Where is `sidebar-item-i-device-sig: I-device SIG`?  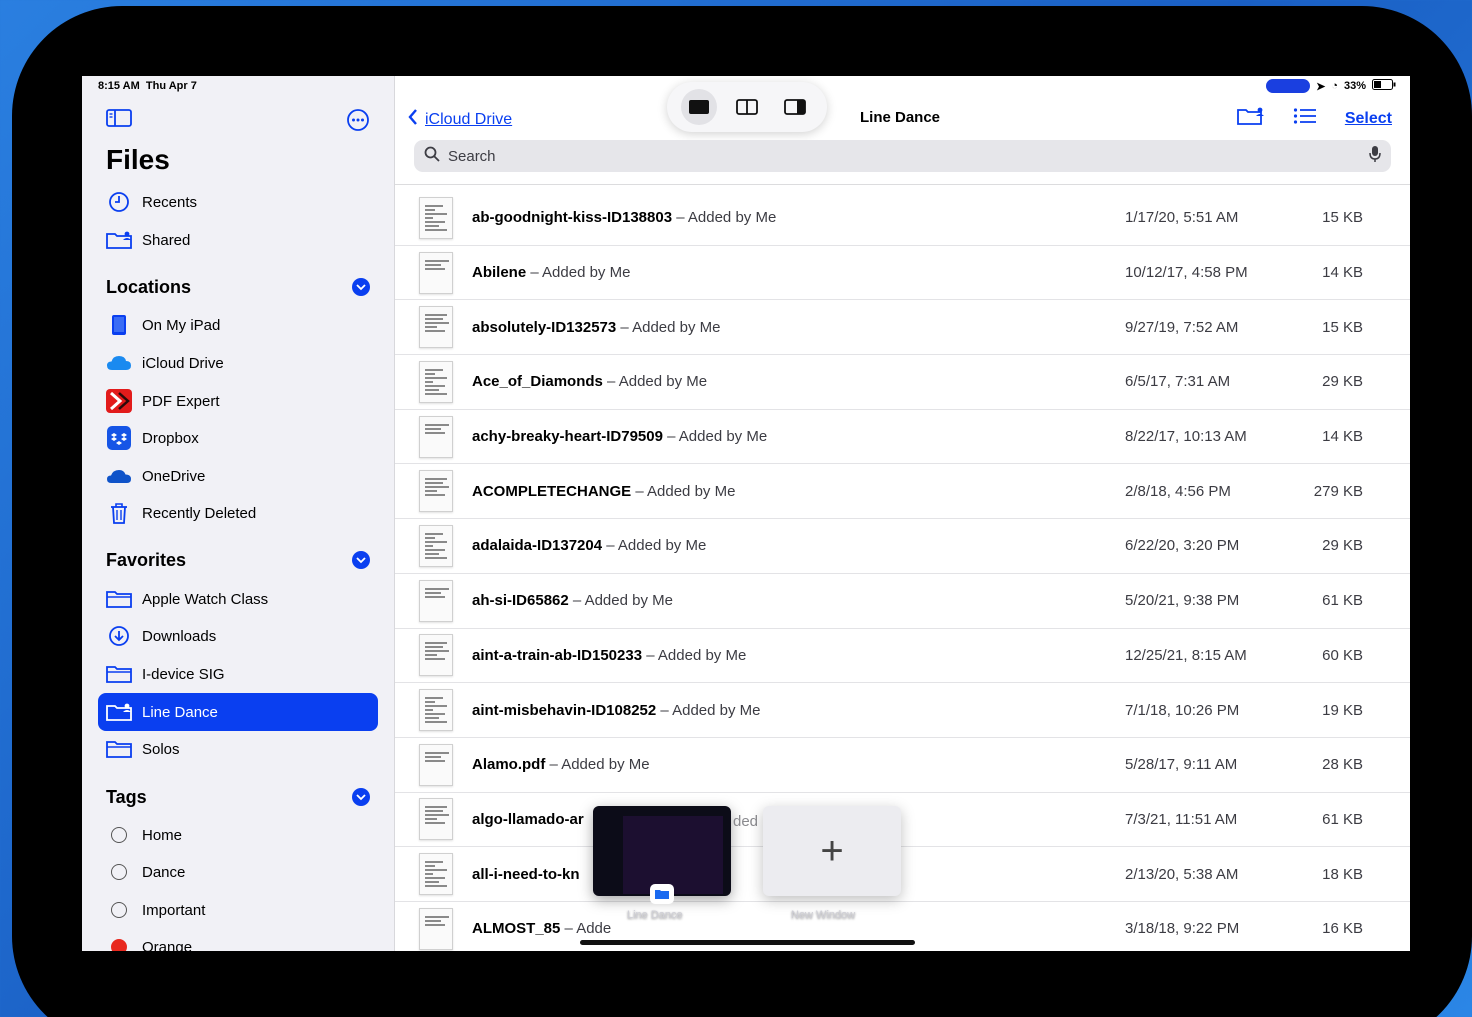
sidebar-item-i-device-sig: I-device SIG is located at coordinates (238, 674).